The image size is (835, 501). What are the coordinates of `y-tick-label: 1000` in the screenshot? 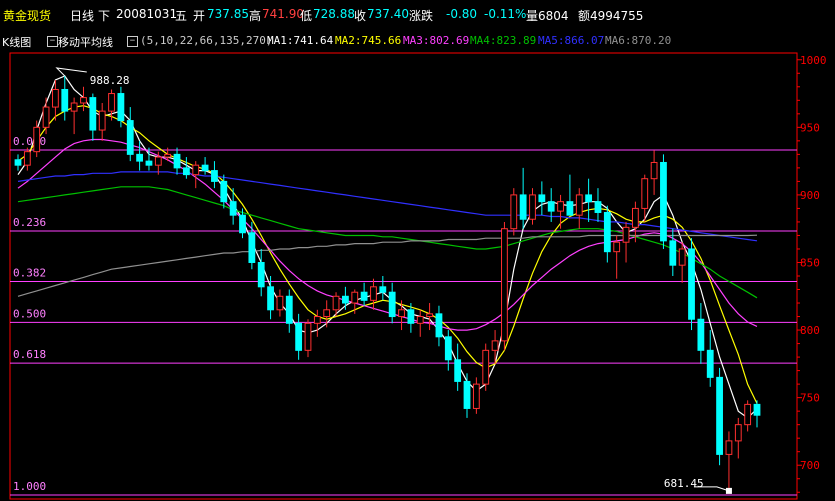 It's located at (813, 60).